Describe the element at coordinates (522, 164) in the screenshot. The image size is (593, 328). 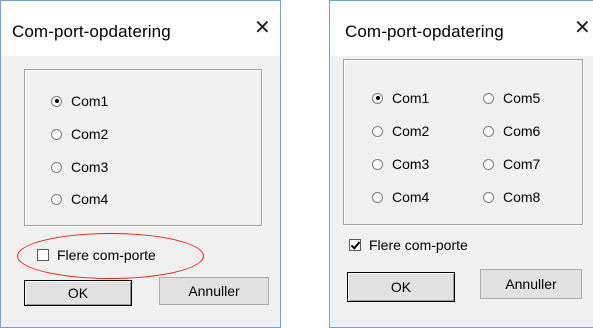
I see `radio-label: Com7` at that location.